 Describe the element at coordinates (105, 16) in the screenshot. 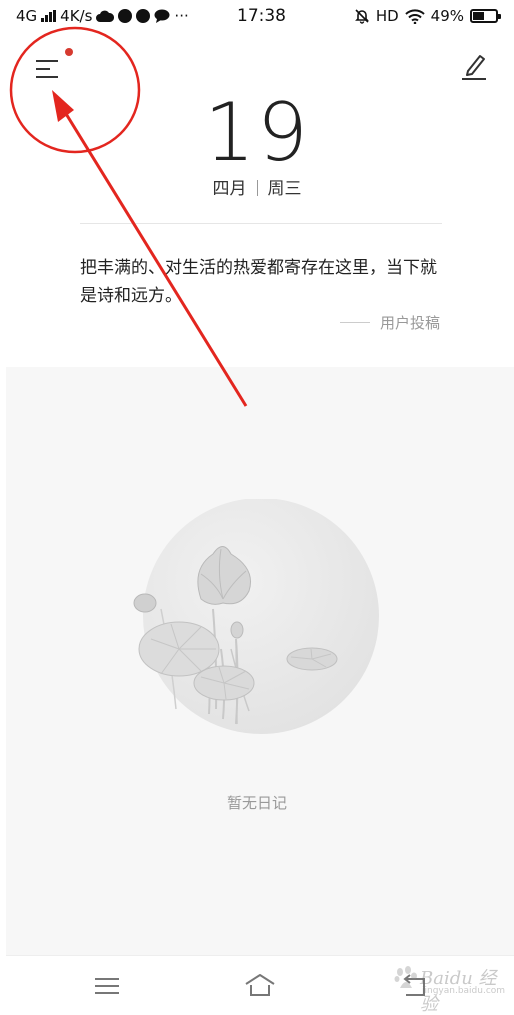

I see `cloud-icon` at that location.